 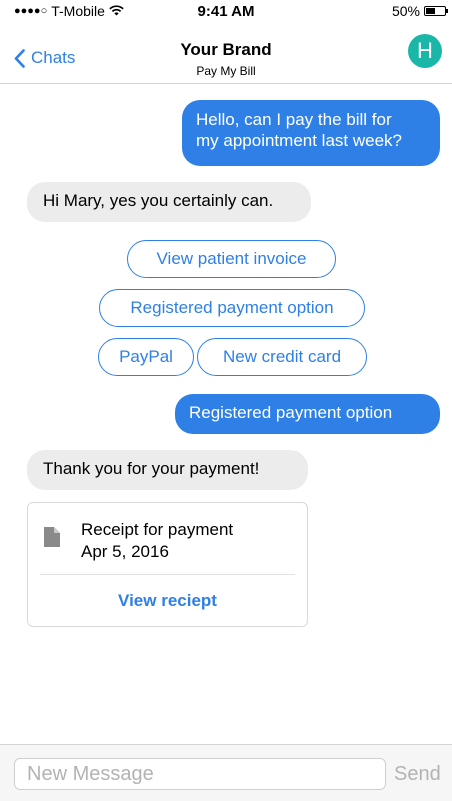 I want to click on receipt-title: Receipt for payment, so click(x=157, y=529).